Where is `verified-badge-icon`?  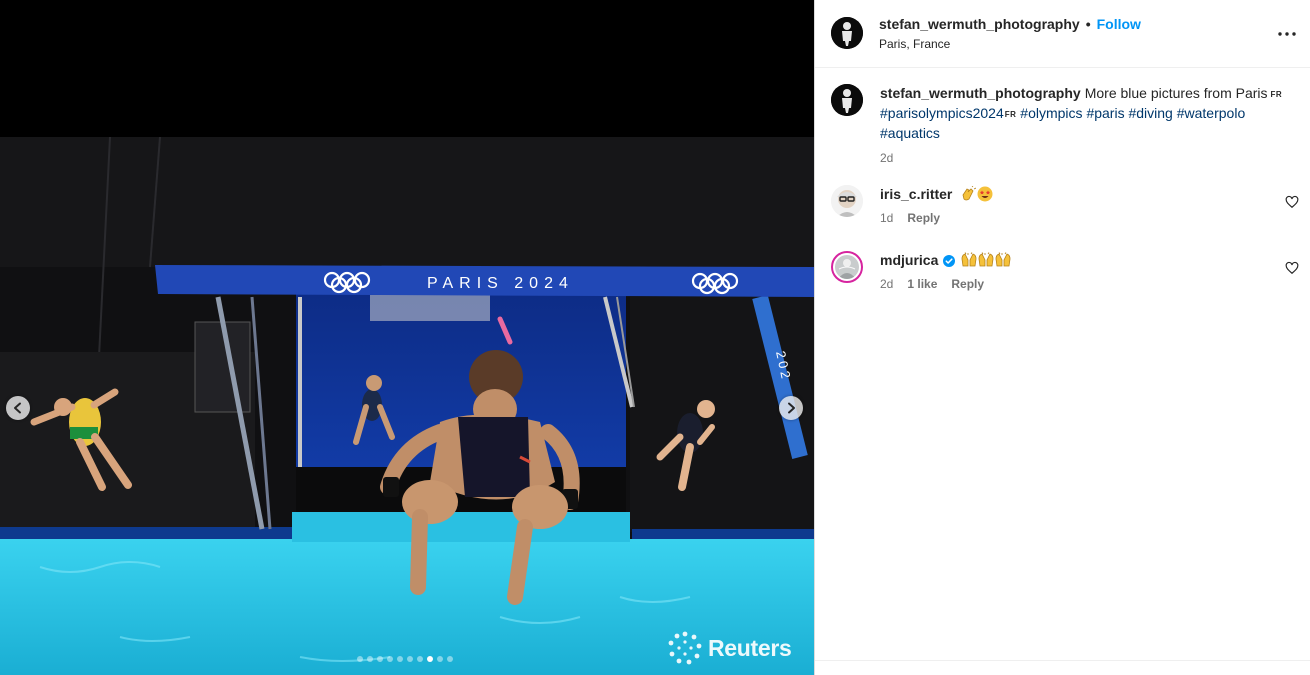 verified-badge-icon is located at coordinates (949, 261).